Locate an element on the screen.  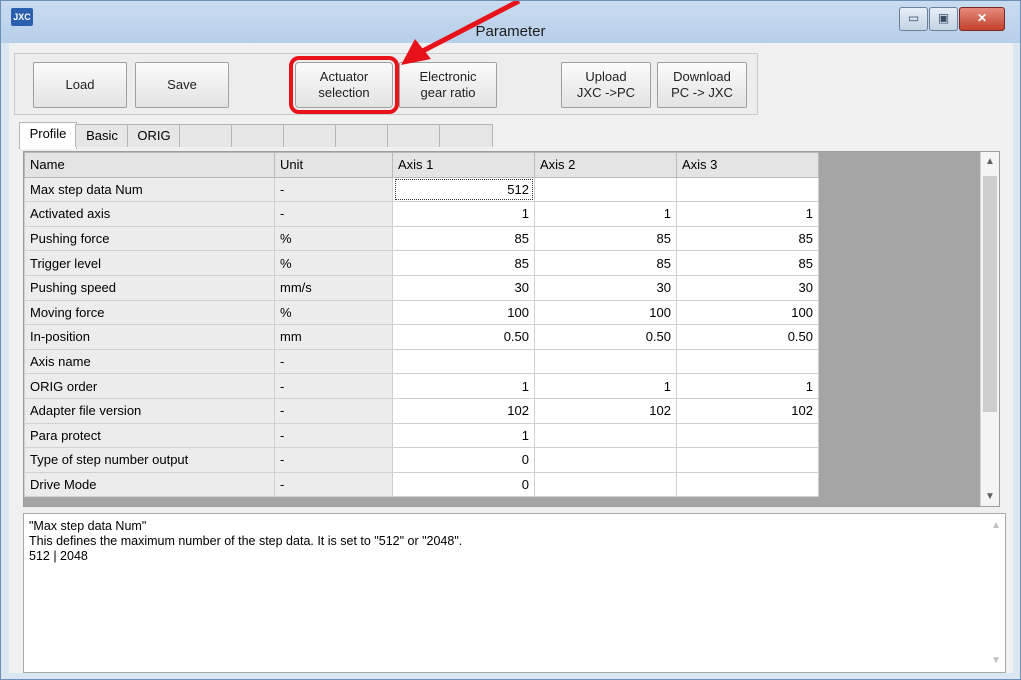
electronic-gear-ratio-button: Electronic gear ratio is located at coordinates (448, 85).